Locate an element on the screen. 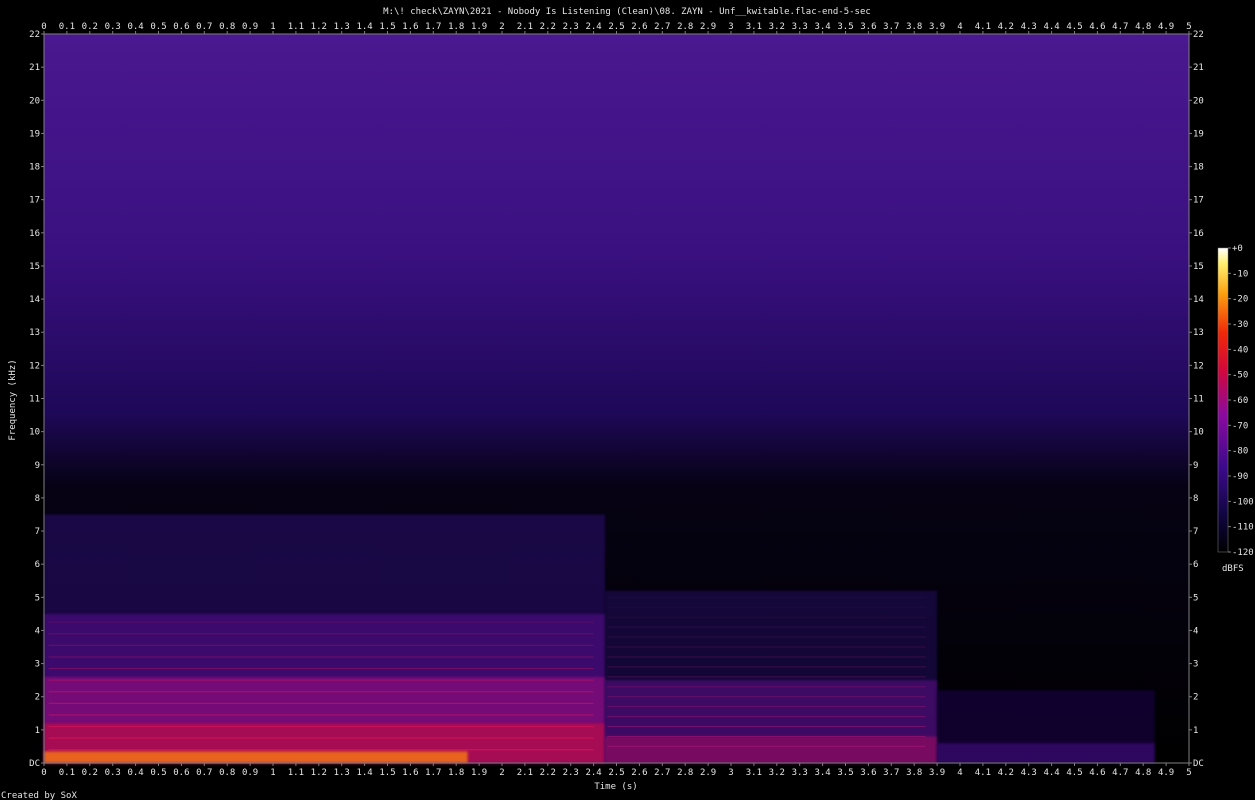 The width and height of the screenshot is (1255, 800). colorbar-tick-label: -30 is located at coordinates (1240, 325).